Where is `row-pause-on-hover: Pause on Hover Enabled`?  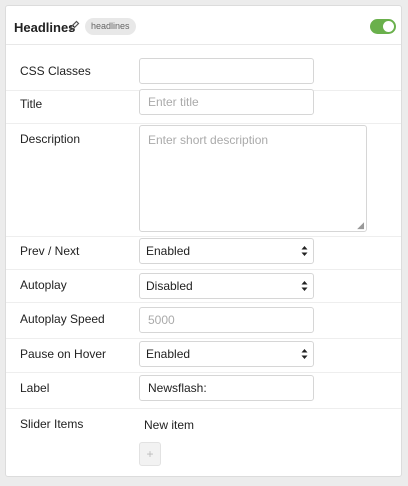 row-pause-on-hover: Pause on Hover Enabled is located at coordinates (203, 356).